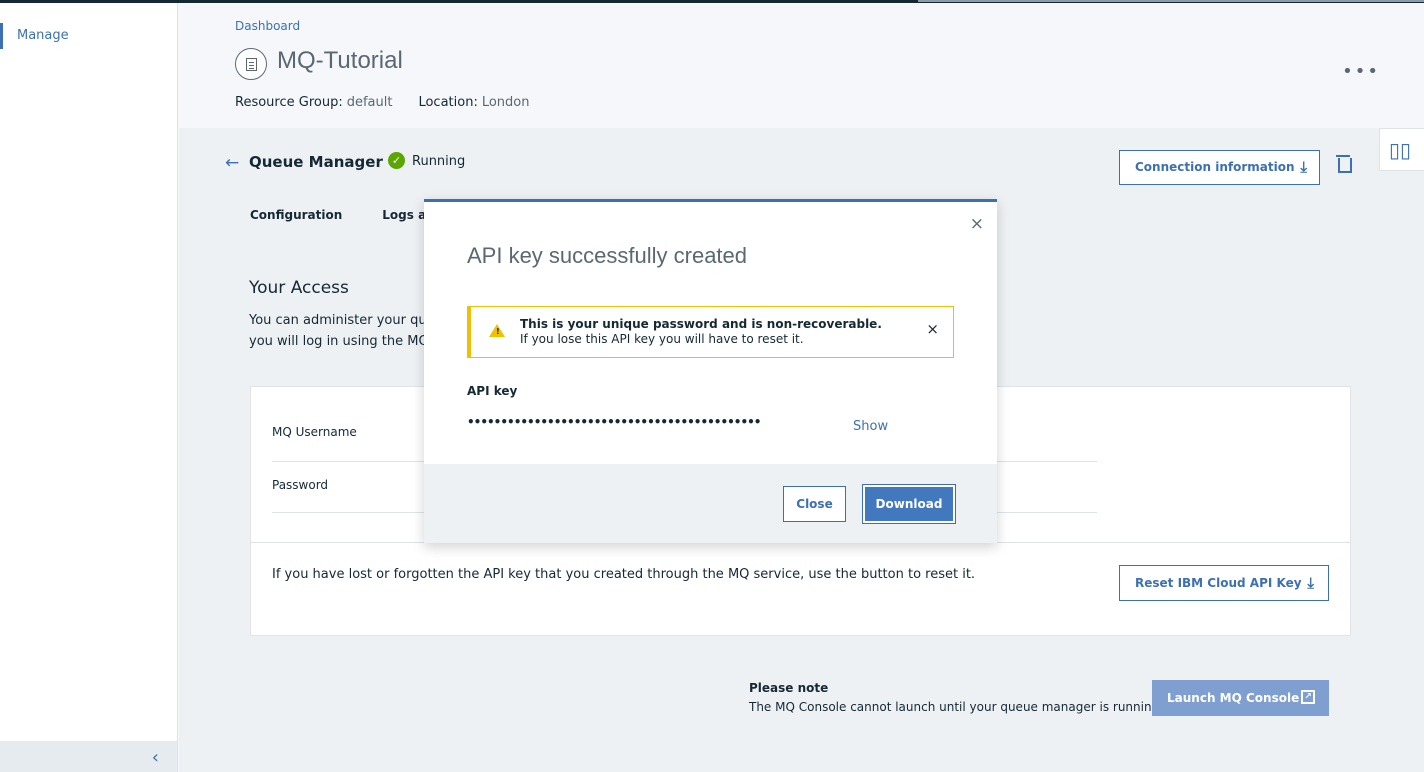 This screenshot has width=1424, height=772. I want to click on access-desc-line-1: You can administer your qu, so click(336, 320).